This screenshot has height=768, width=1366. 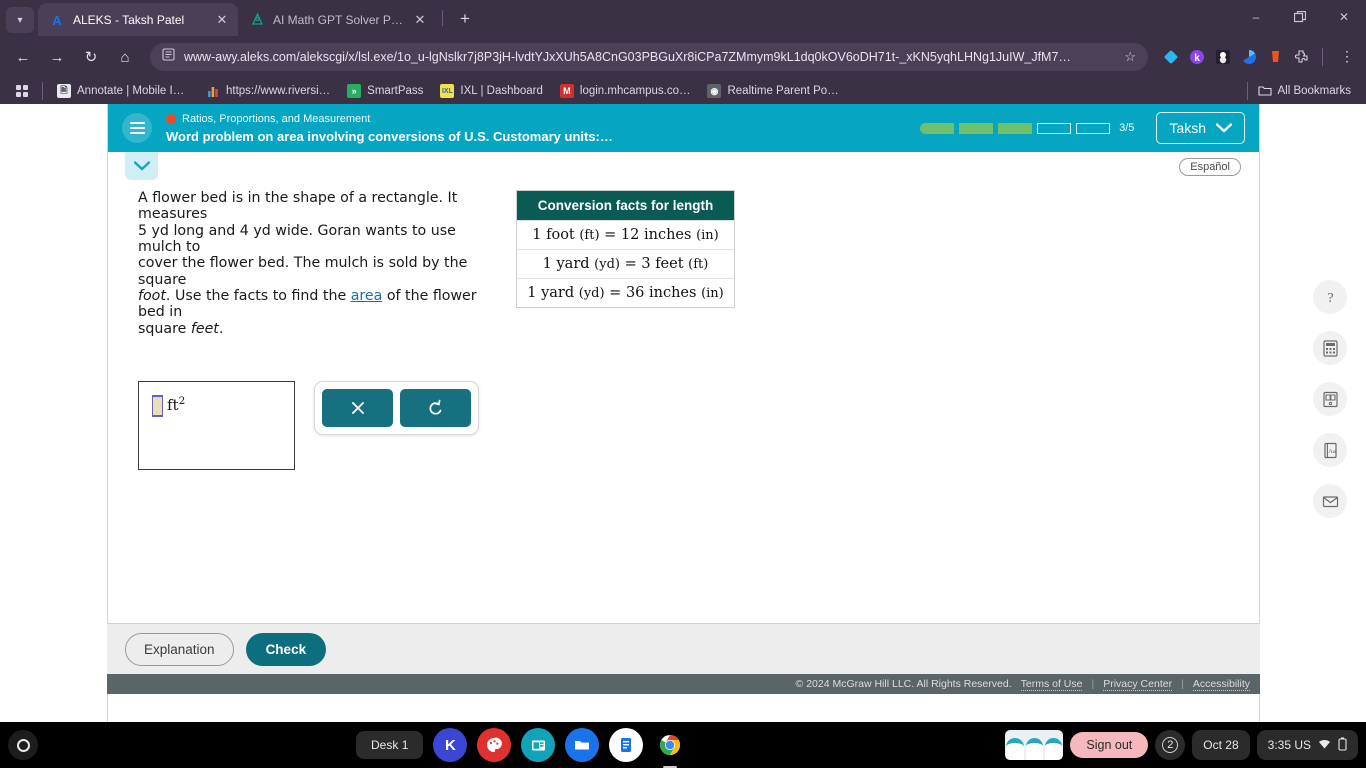 What do you see at coordinates (1221, 684) in the screenshot?
I see `accessibility-link: Accessibility` at bounding box center [1221, 684].